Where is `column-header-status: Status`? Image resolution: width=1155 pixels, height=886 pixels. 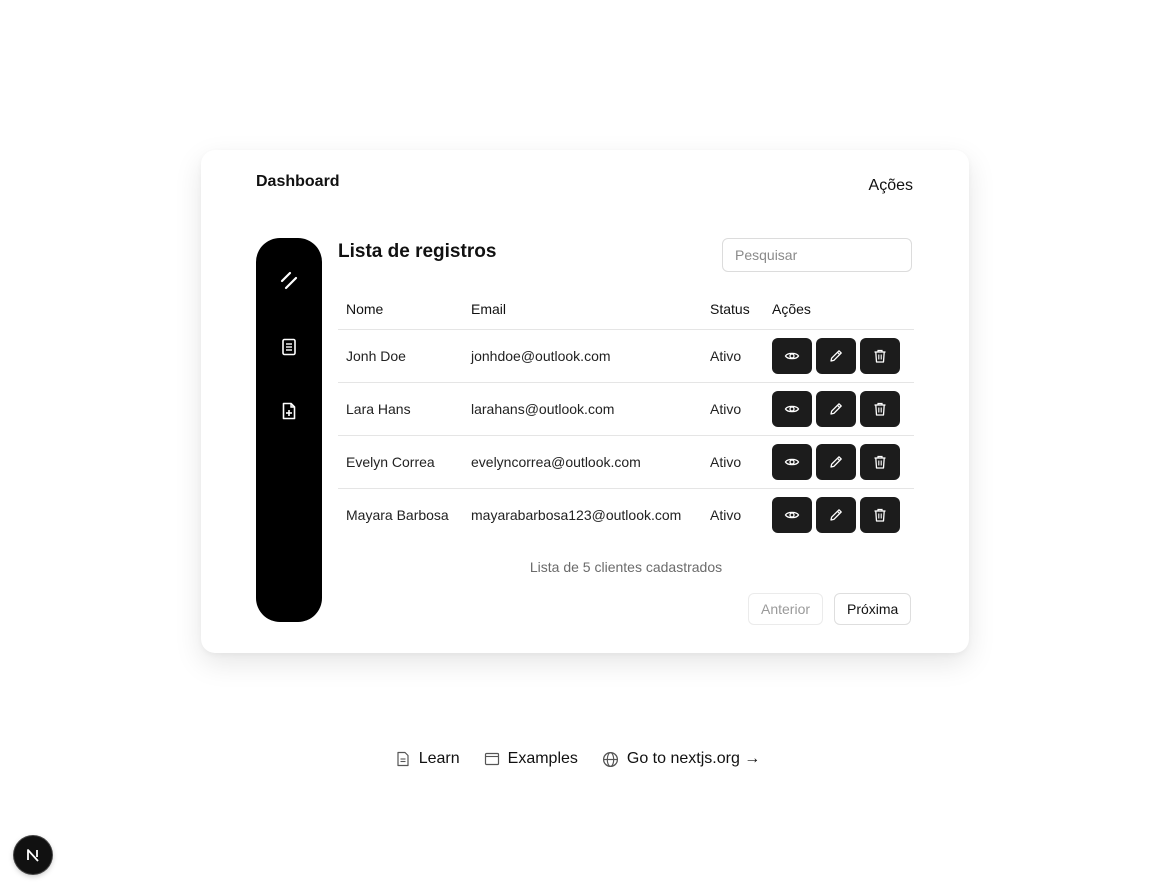
column-header-status: Status is located at coordinates (733, 309).